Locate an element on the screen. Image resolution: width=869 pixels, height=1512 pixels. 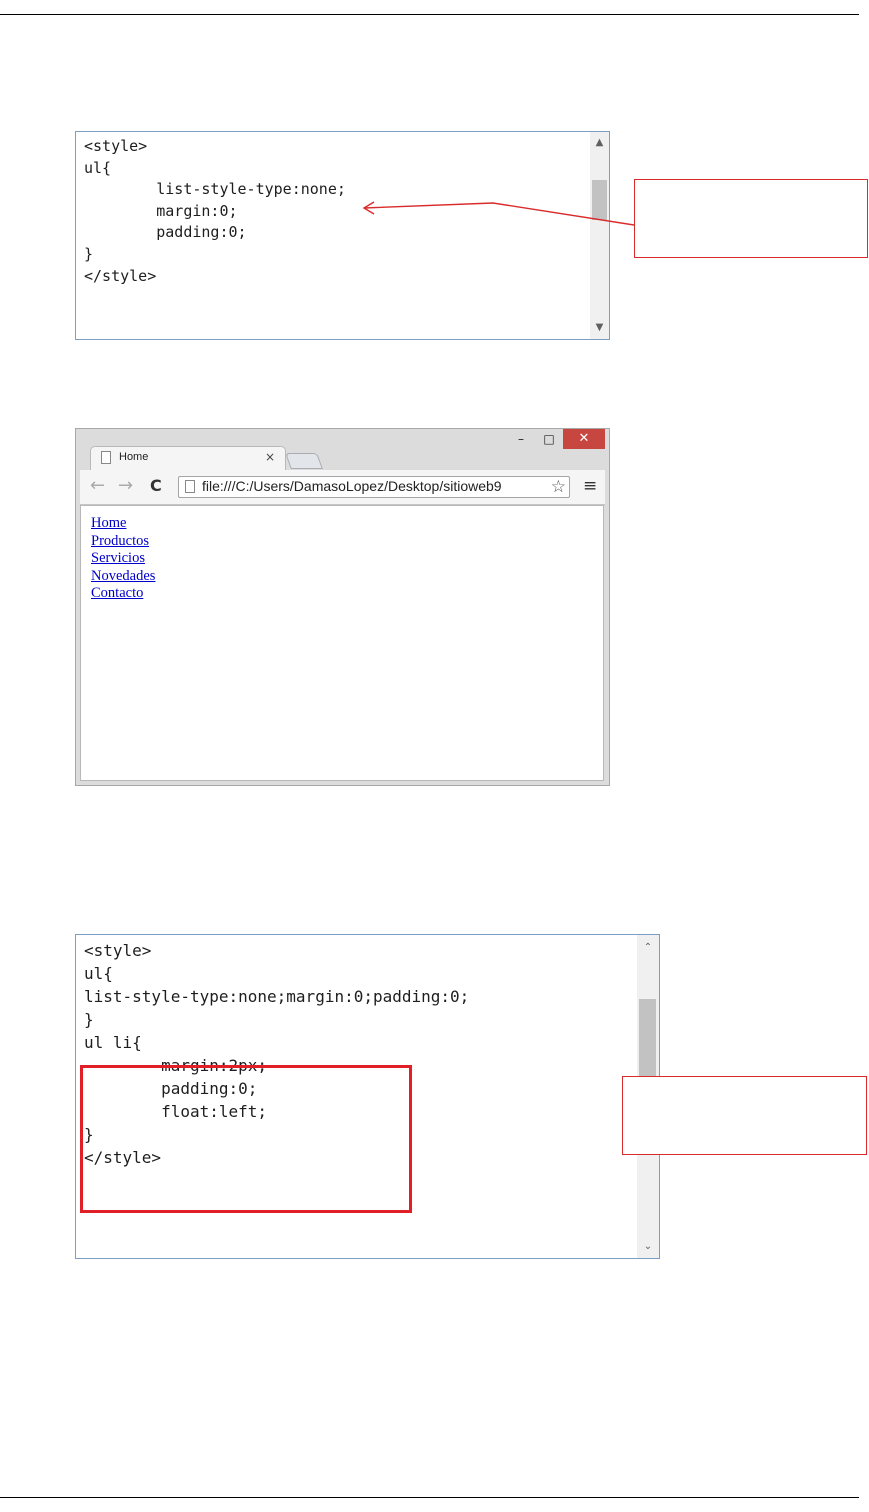
star-icon: ☆ is located at coordinates (557, 487).